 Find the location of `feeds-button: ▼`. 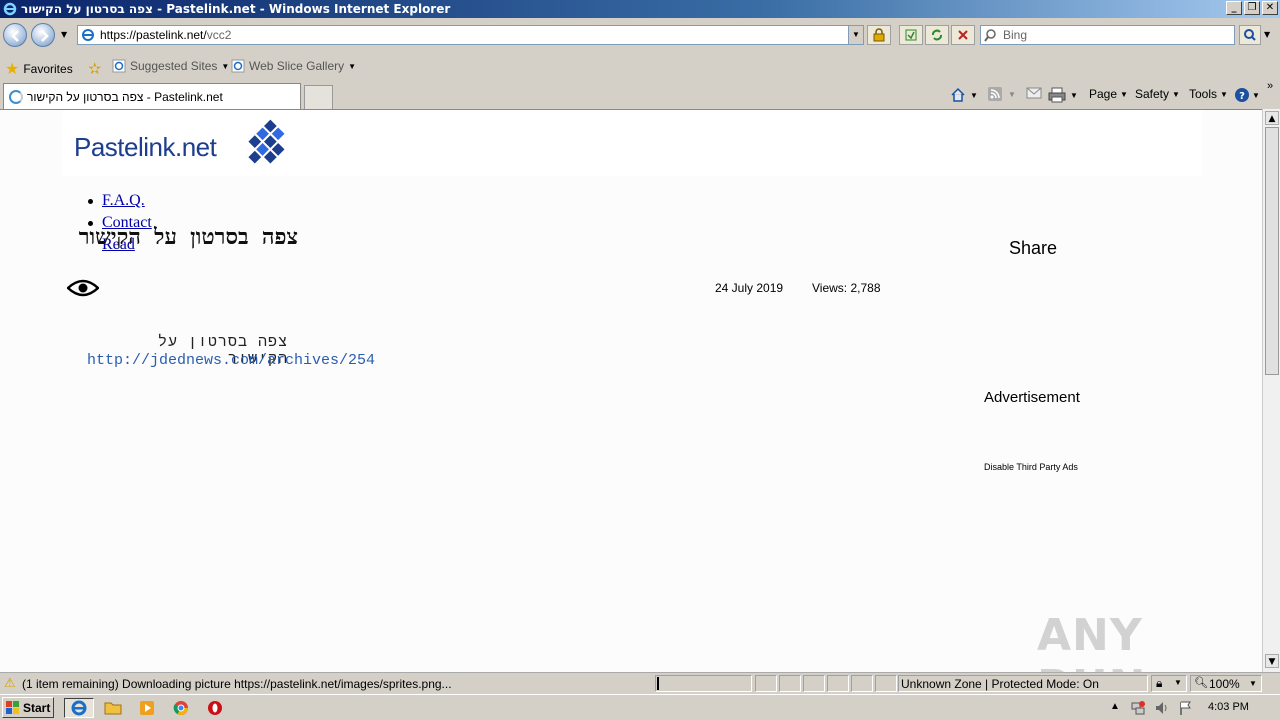

feeds-button: ▼ is located at coordinates (1002, 94).